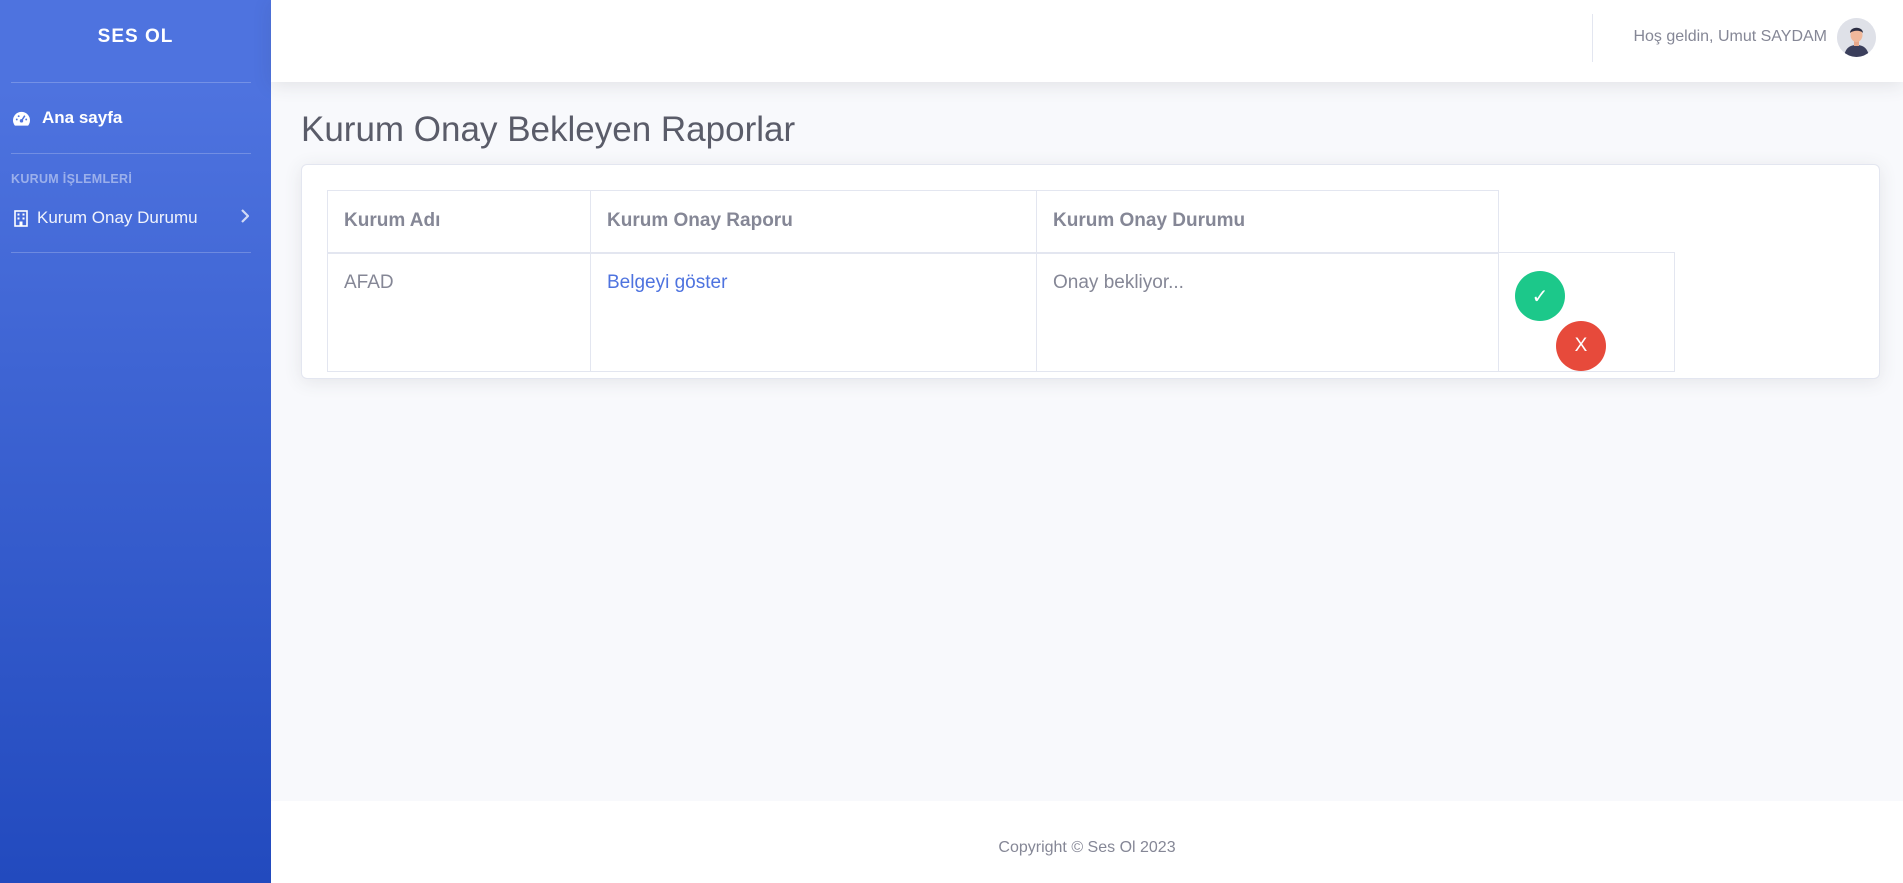 This screenshot has height=883, width=1903. What do you see at coordinates (459, 222) in the screenshot?
I see `column-header-kurum-adi: Kurum Adı` at bounding box center [459, 222].